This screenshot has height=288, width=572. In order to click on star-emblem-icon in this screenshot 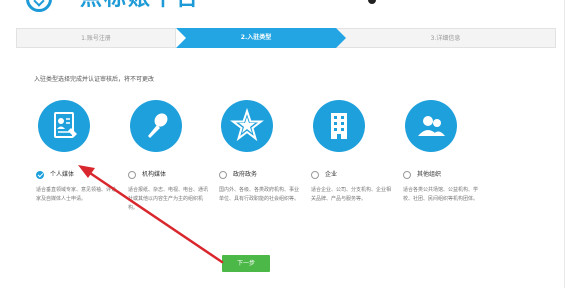, I will do `click(247, 126)`.